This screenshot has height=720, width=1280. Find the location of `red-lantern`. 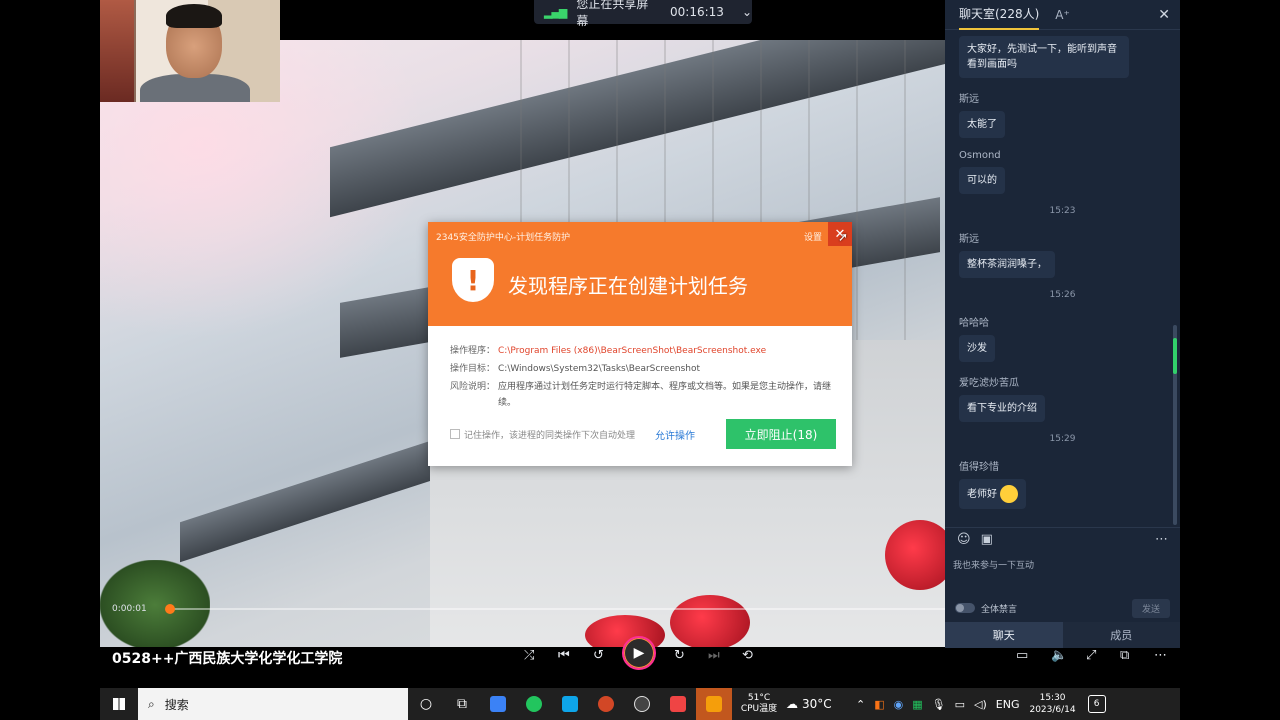

red-lantern is located at coordinates (710, 621).